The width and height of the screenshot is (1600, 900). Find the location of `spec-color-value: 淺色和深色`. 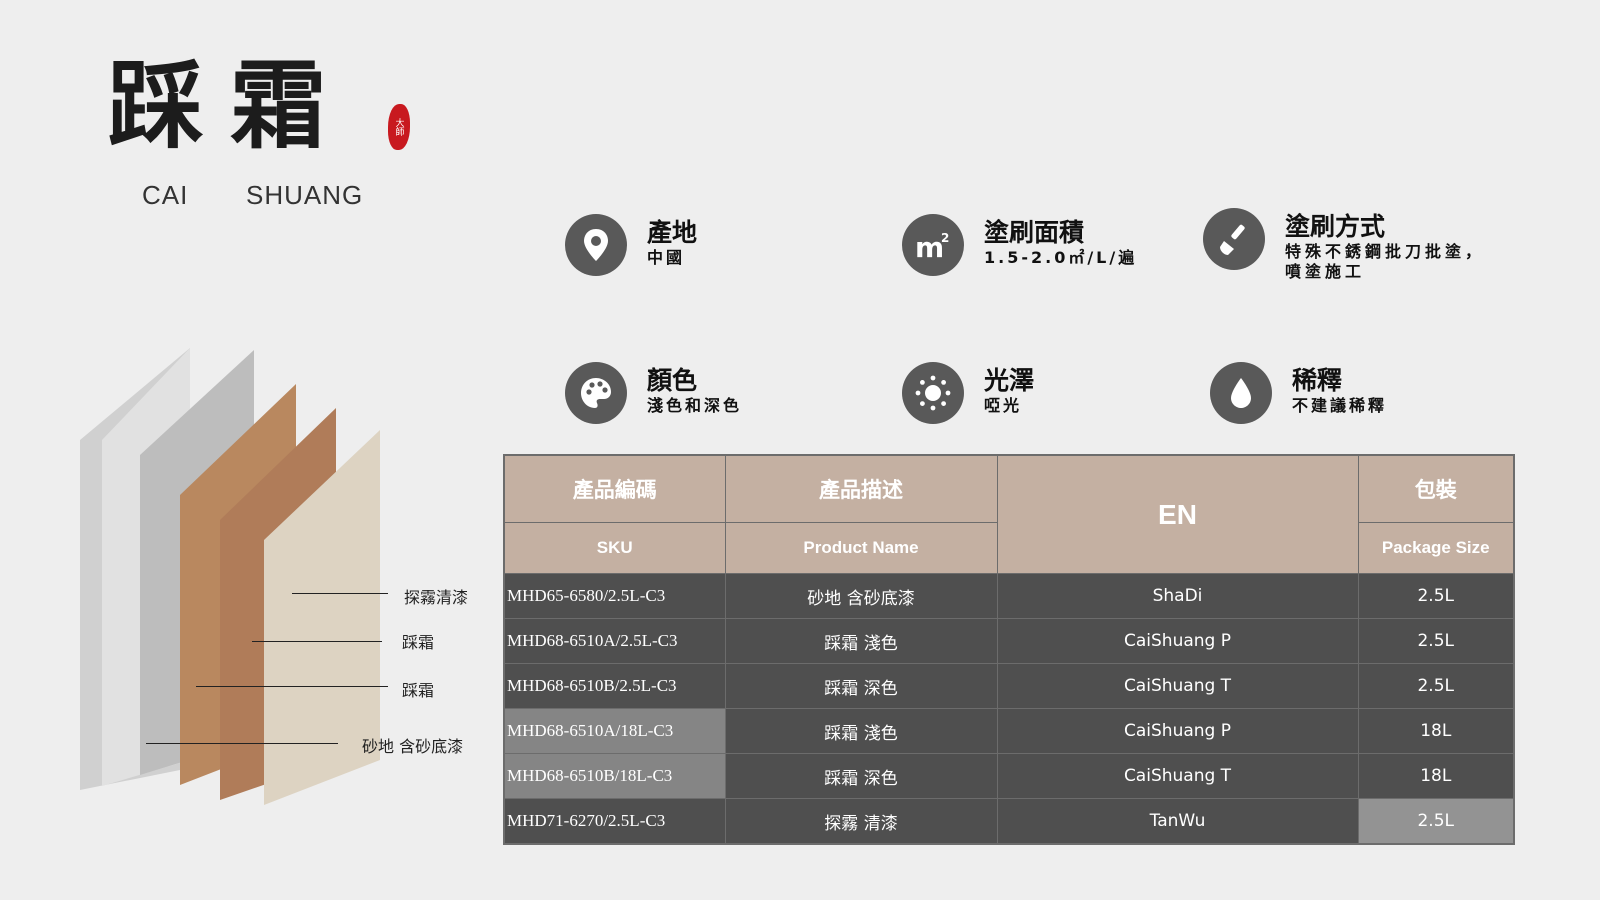

spec-color-value: 淺色和深色 is located at coordinates (695, 405).